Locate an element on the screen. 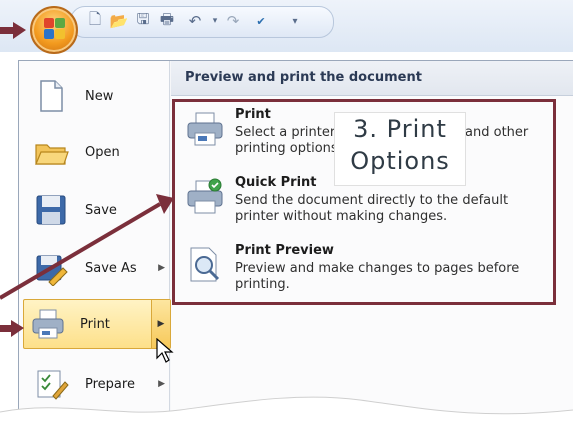 The width and height of the screenshot is (573, 424). arrow-to-print-item is located at coordinates (12, 328).